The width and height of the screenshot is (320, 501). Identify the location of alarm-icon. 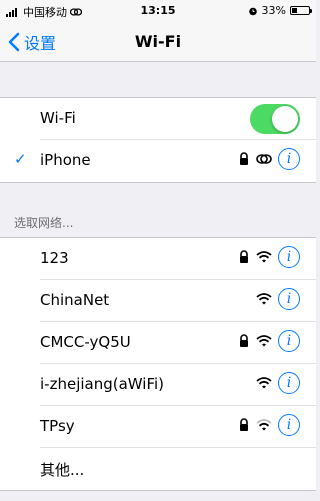
(252, 11).